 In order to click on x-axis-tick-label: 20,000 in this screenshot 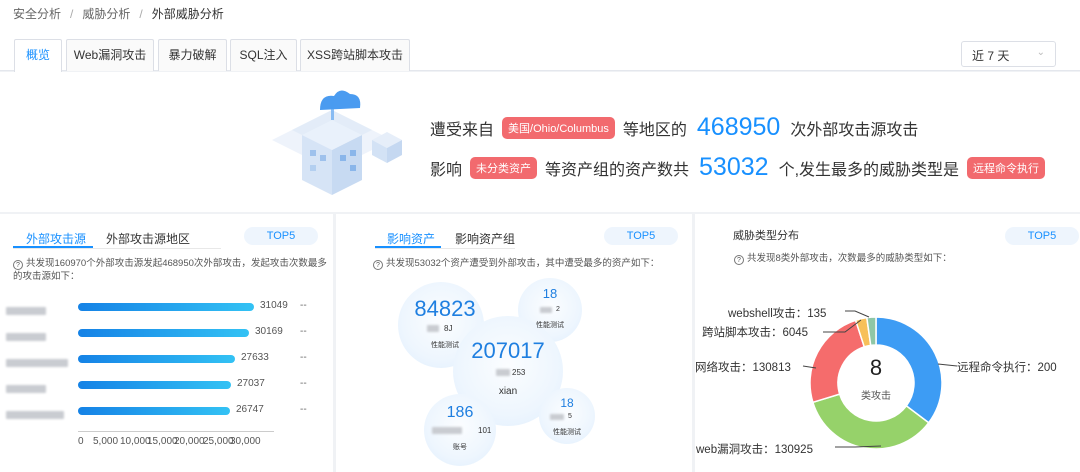, I will do `click(189, 441)`.